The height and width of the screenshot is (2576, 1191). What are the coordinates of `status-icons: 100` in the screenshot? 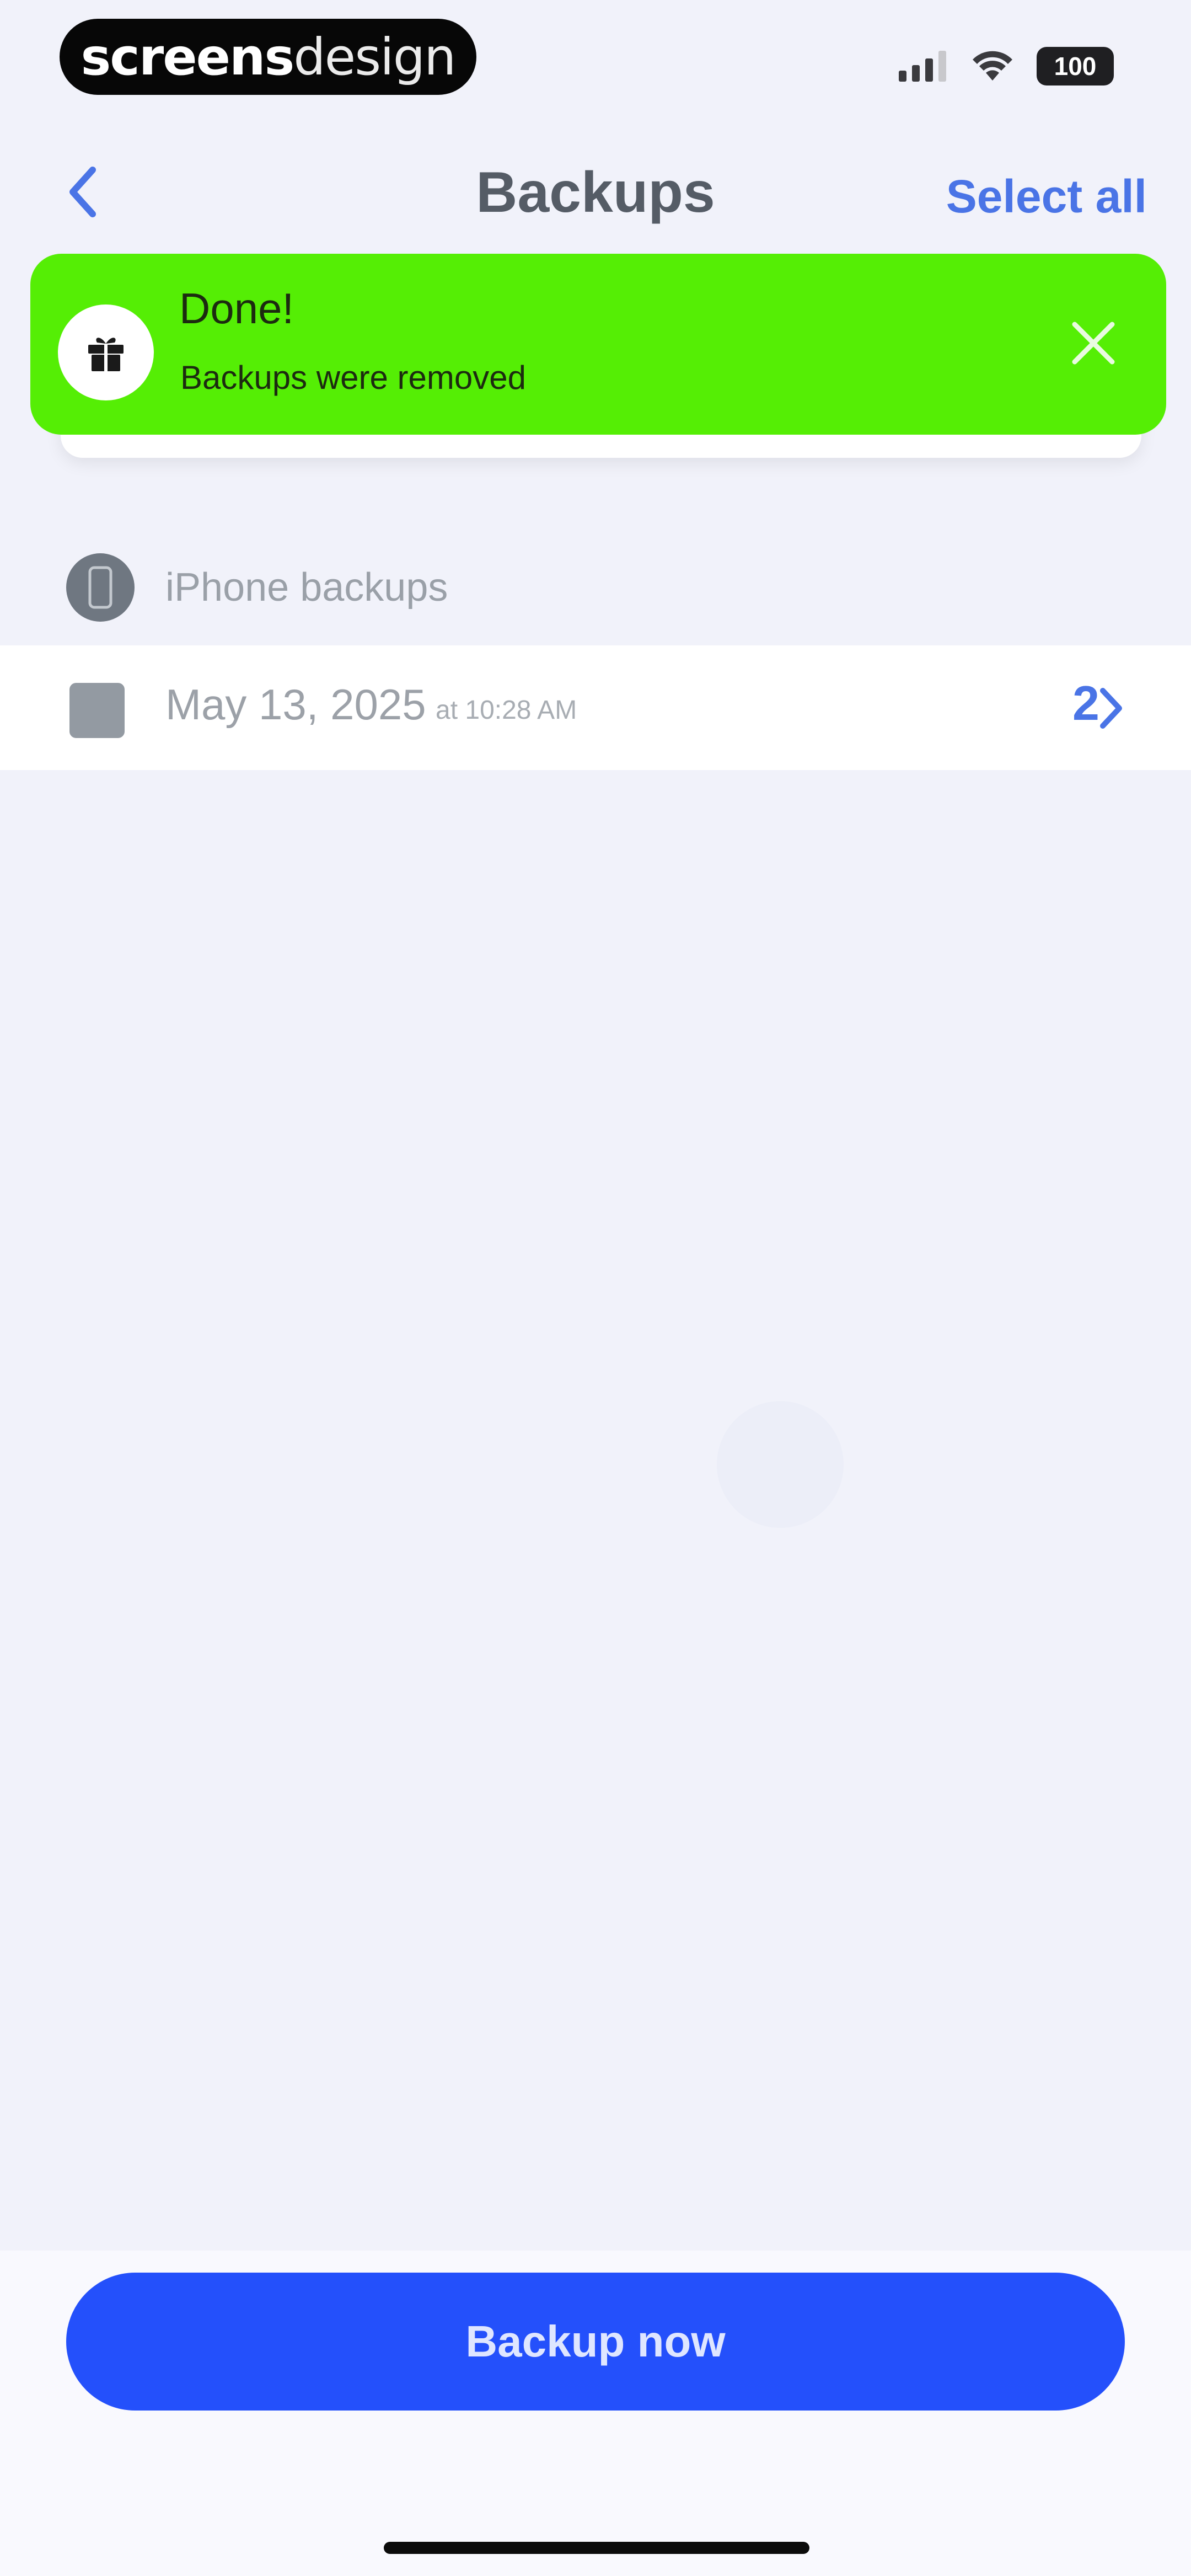 It's located at (1006, 66).